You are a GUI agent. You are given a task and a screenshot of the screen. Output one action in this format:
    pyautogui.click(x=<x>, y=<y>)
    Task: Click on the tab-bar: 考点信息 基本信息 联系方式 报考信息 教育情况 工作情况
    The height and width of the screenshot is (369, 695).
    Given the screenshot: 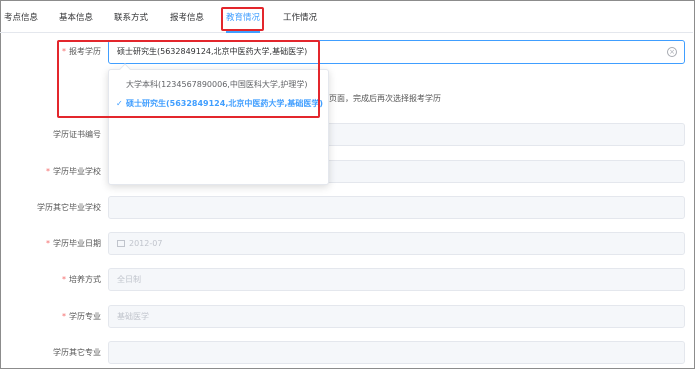 What is the action you would take?
    pyautogui.click(x=346, y=16)
    